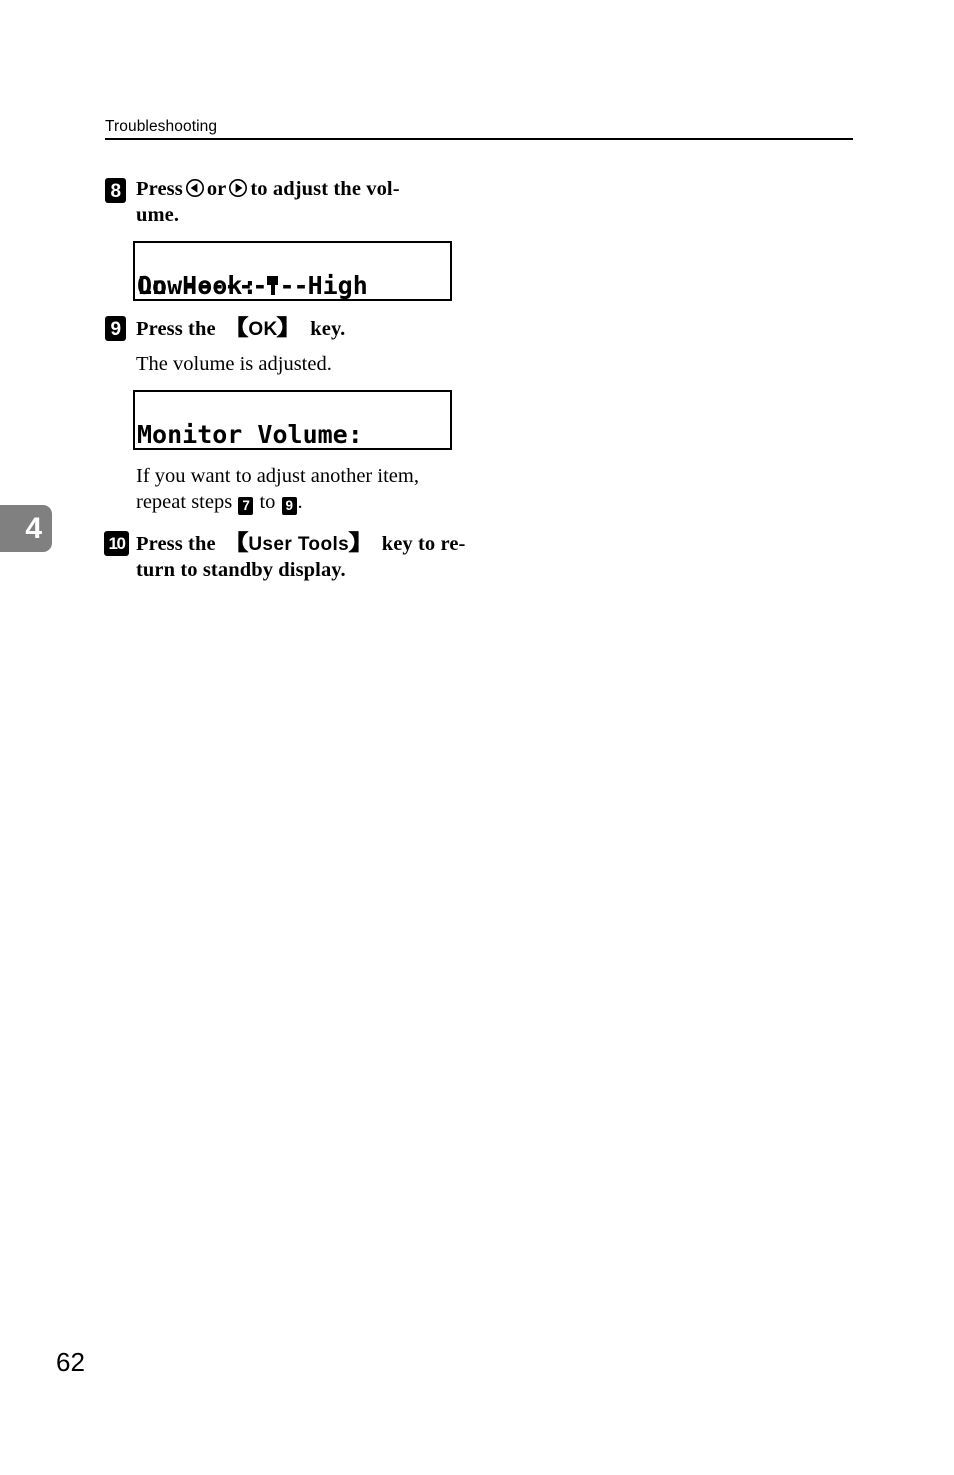  Describe the element at coordinates (176, 329) in the screenshot. I see `step-9-text-part1: Press the` at that location.